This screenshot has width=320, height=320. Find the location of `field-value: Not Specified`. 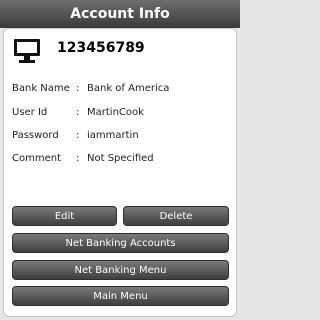

field-value: Not Specified is located at coordinates (120, 158).